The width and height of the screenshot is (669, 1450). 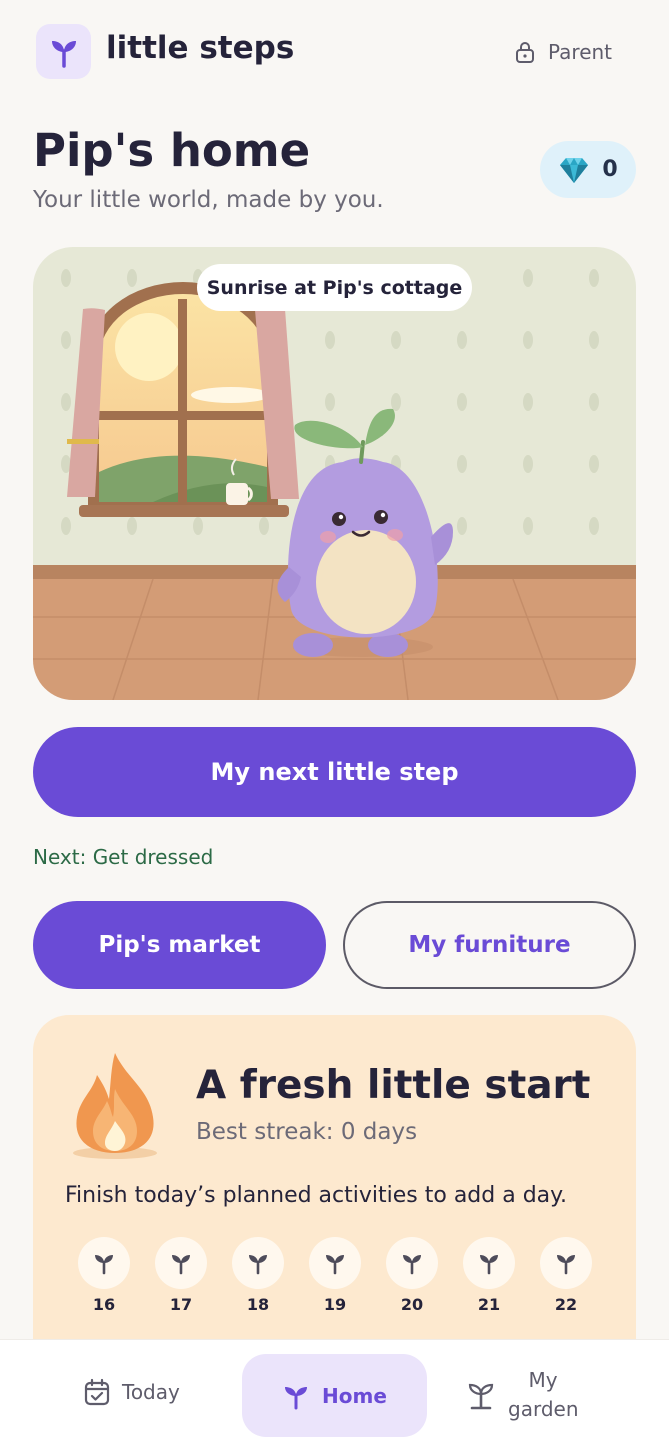 I want to click on nav-today: Today, so click(x=132, y=1392).